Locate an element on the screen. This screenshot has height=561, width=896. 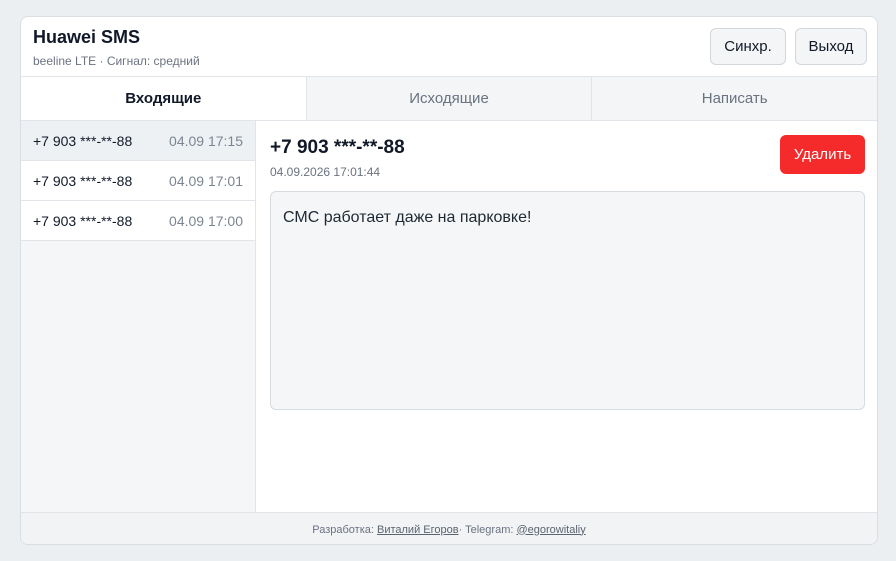
message-date: 04.09.2026 17:01:44 is located at coordinates (325, 172).